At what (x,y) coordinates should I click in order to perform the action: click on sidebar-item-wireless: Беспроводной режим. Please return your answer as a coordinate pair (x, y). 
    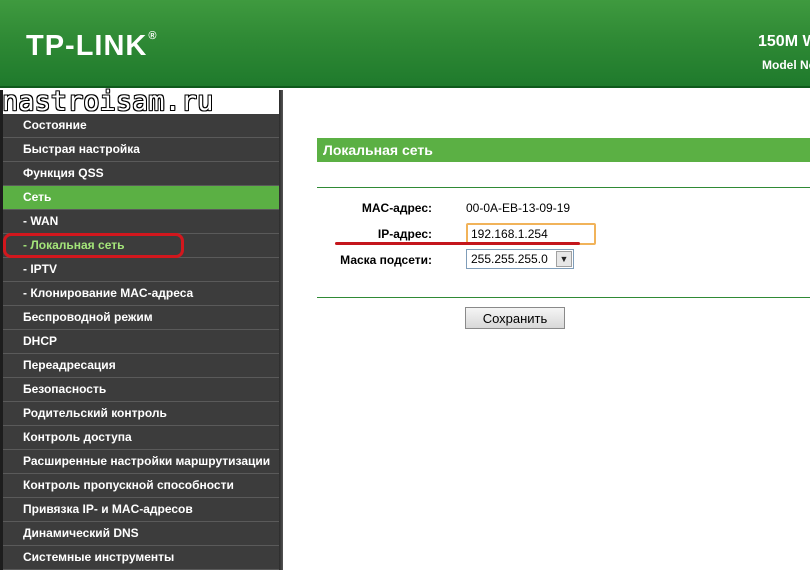
    Looking at the image, I should click on (141, 318).